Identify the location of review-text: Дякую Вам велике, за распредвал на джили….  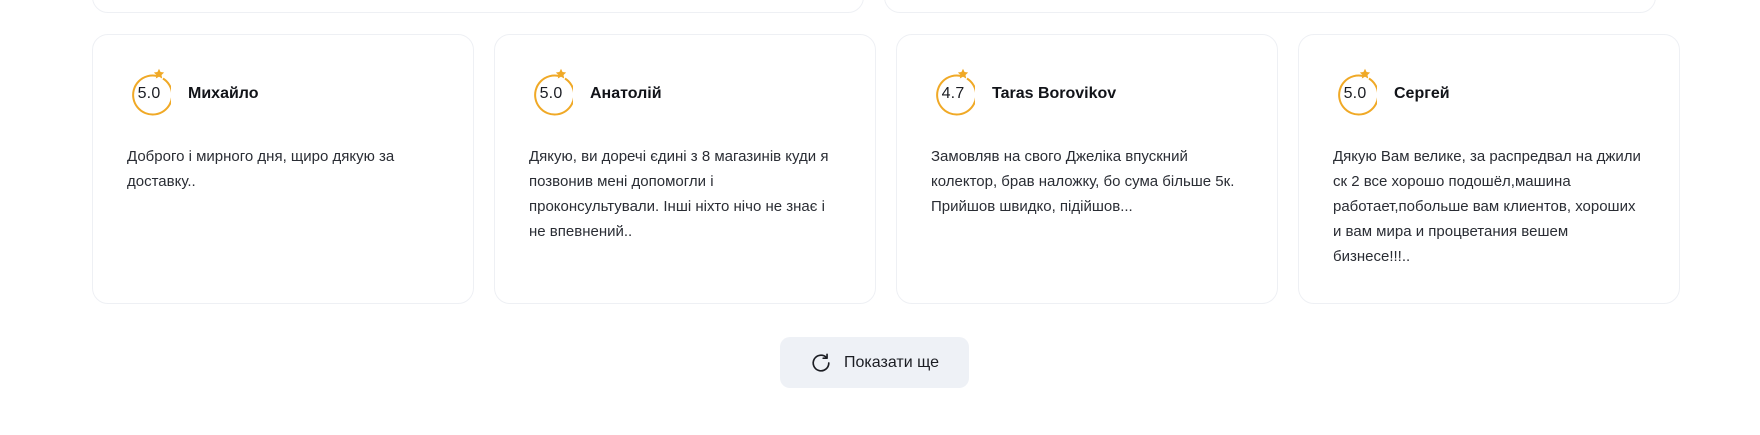
(1487, 206).